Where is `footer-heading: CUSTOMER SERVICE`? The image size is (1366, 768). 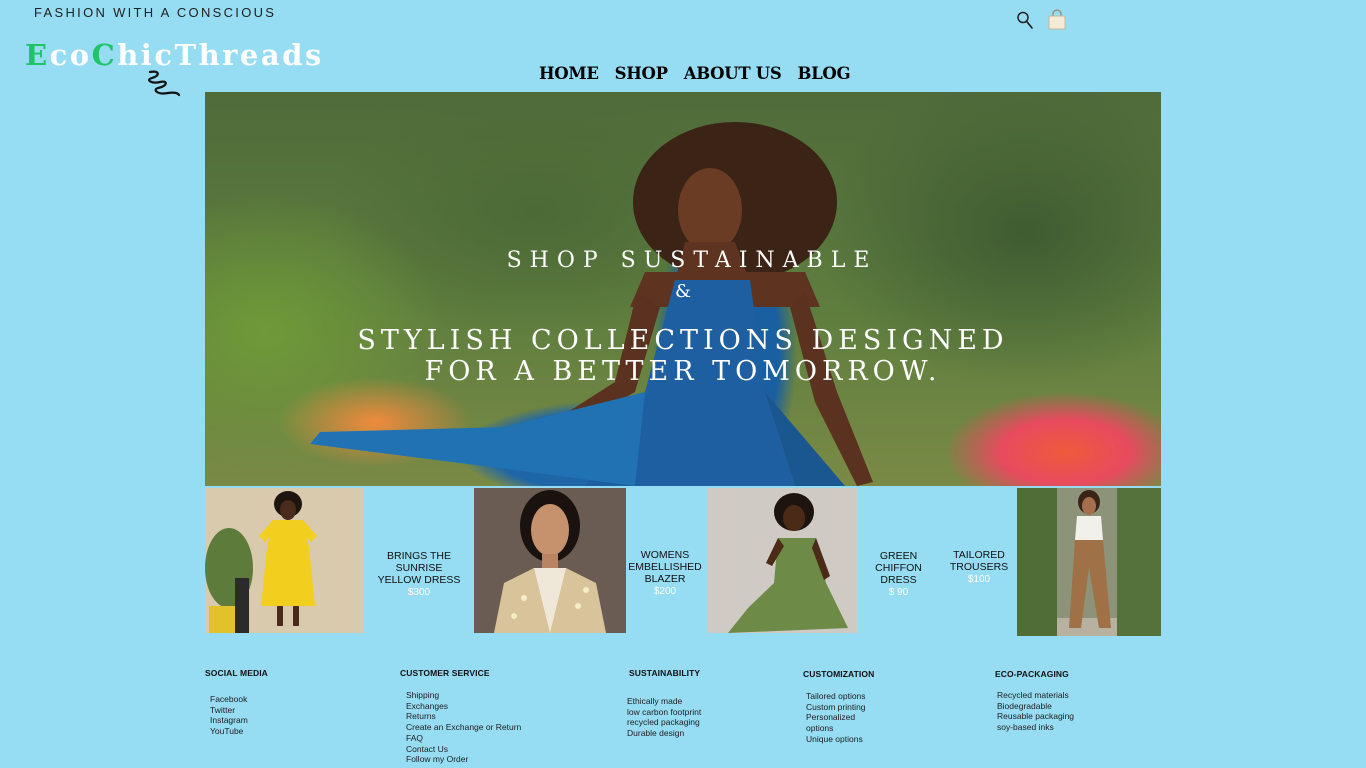 footer-heading: CUSTOMER SERVICE is located at coordinates (445, 673).